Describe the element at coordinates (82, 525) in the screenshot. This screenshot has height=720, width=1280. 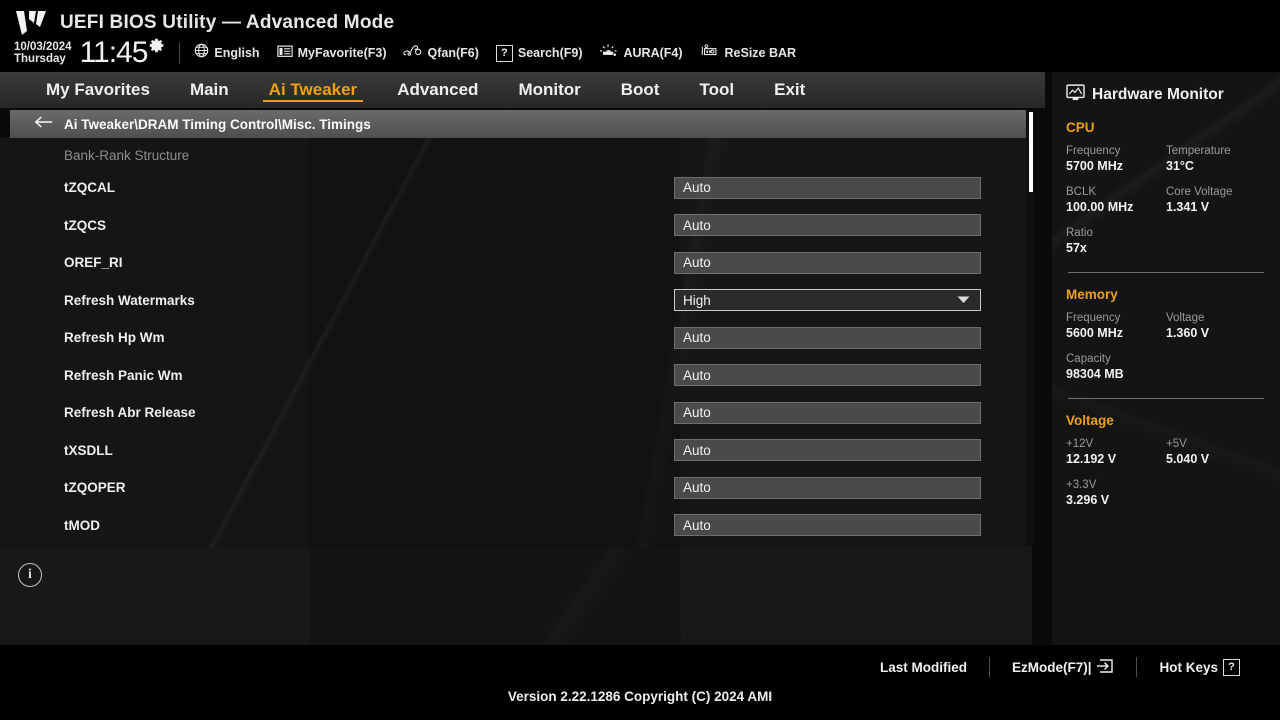
I see `setting-label: tMOD` at that location.